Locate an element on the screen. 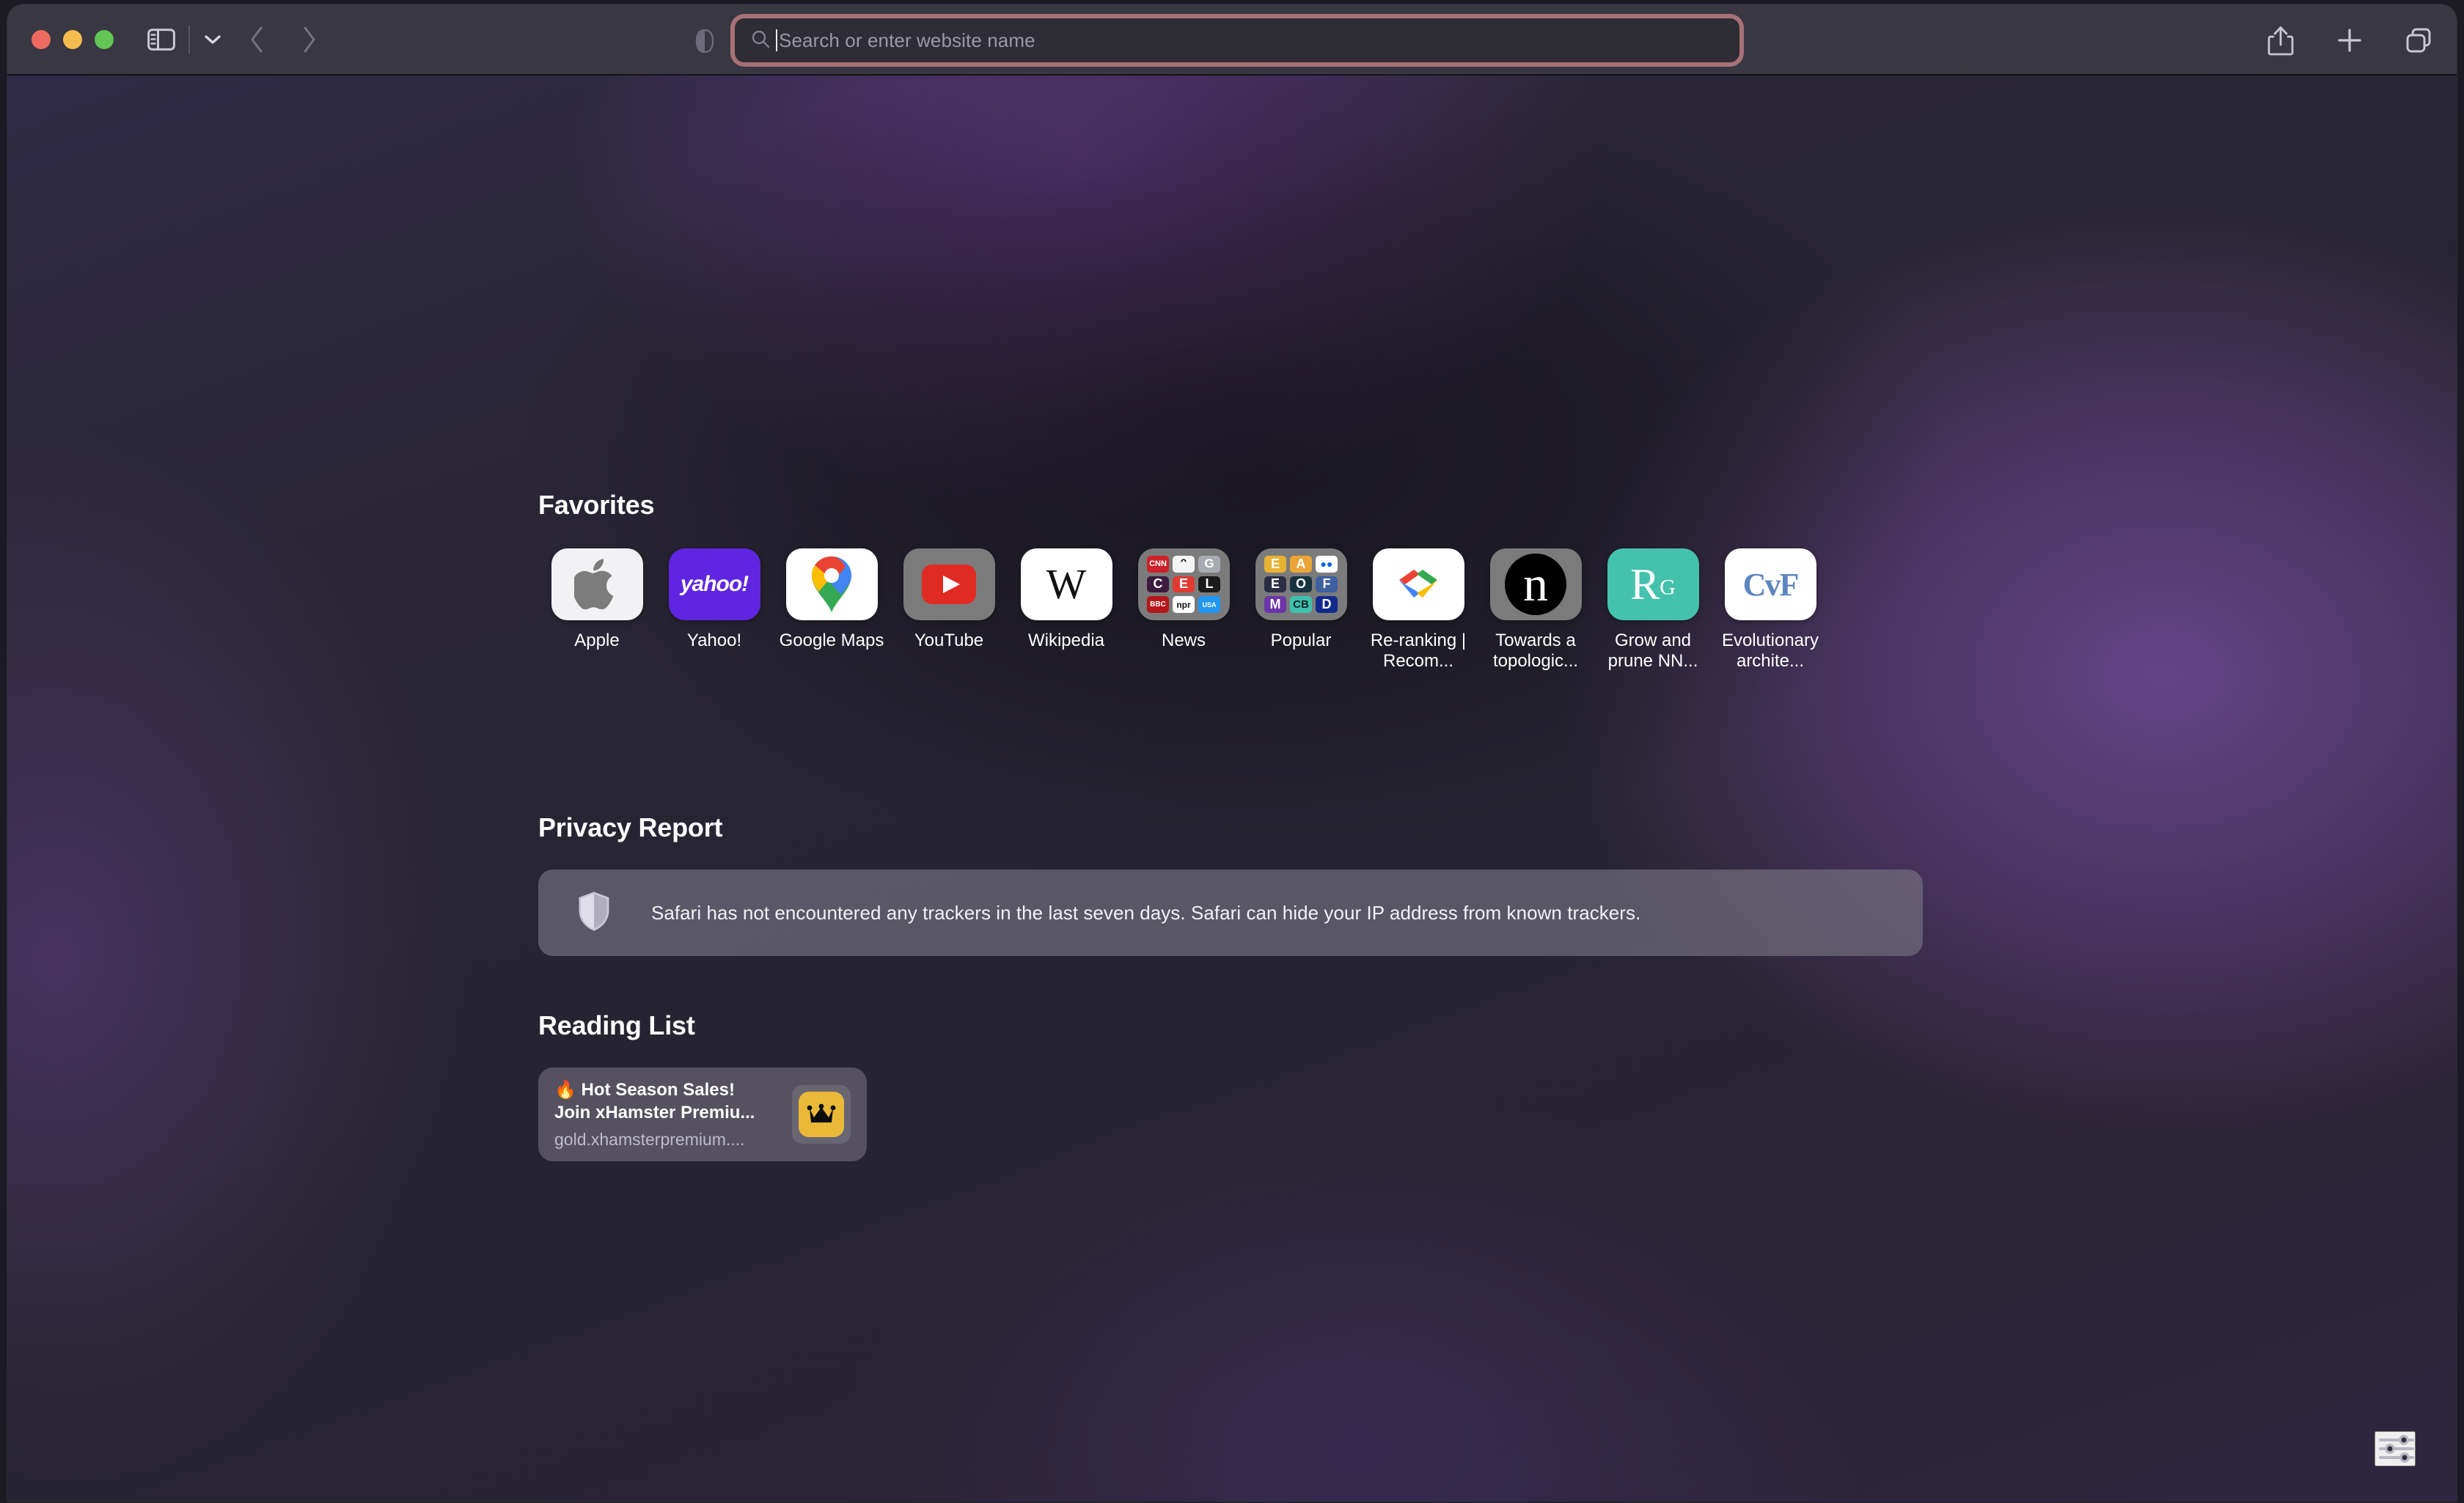 The image size is (2464, 1503). favorites-folder-grid: E A ●● E O F M CB D is located at coordinates (1301, 584).